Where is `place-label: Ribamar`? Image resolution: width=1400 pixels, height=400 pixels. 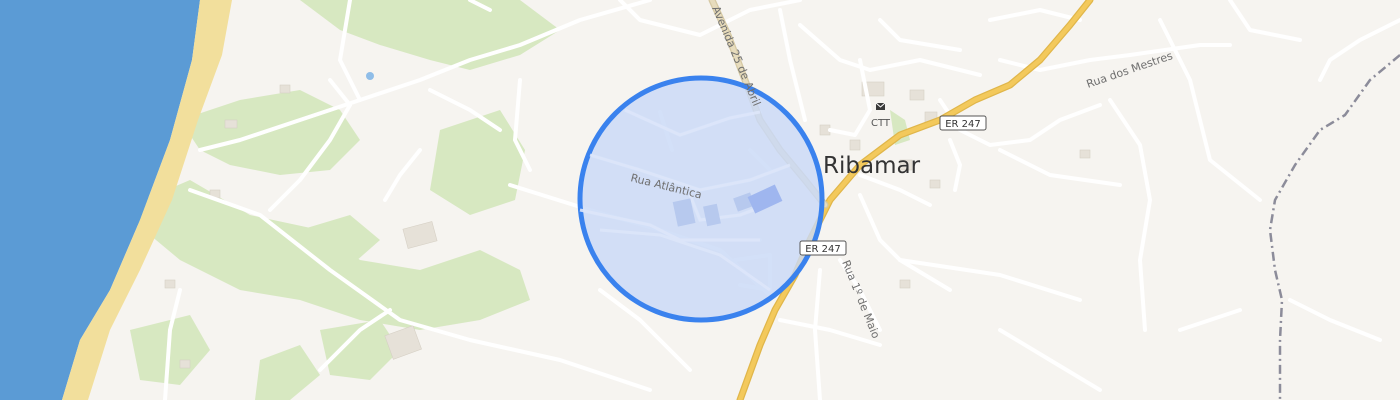
place-label: Ribamar is located at coordinates (872, 166).